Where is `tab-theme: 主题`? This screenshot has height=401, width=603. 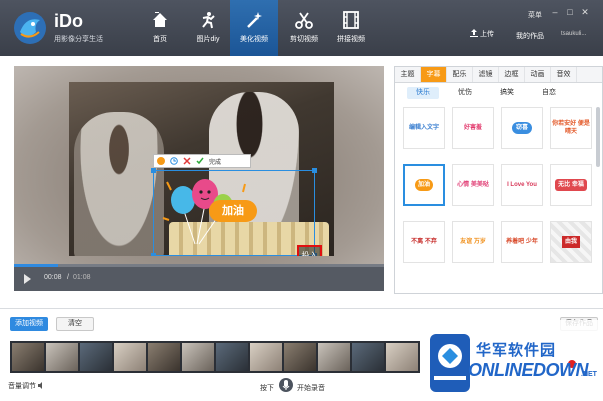
tab-theme: 主题 is located at coordinates (408, 74).